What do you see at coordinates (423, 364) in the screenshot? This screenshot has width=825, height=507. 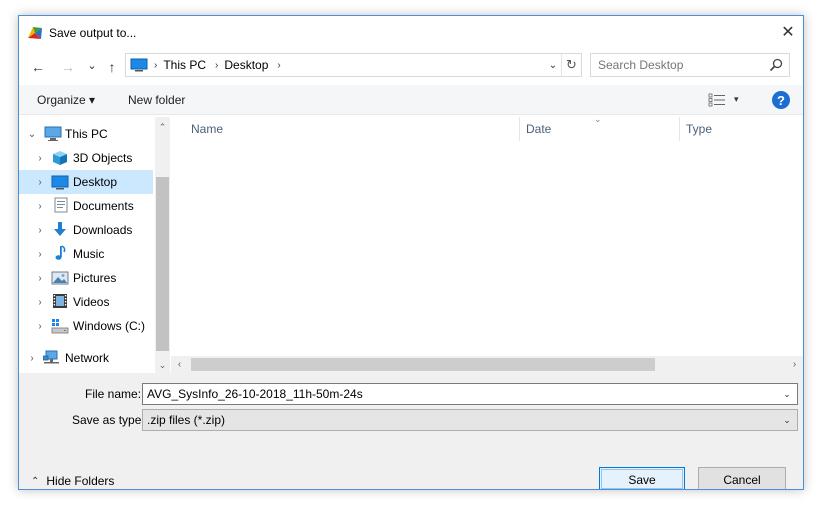 I see `horizontal-scroll-thumb` at bounding box center [423, 364].